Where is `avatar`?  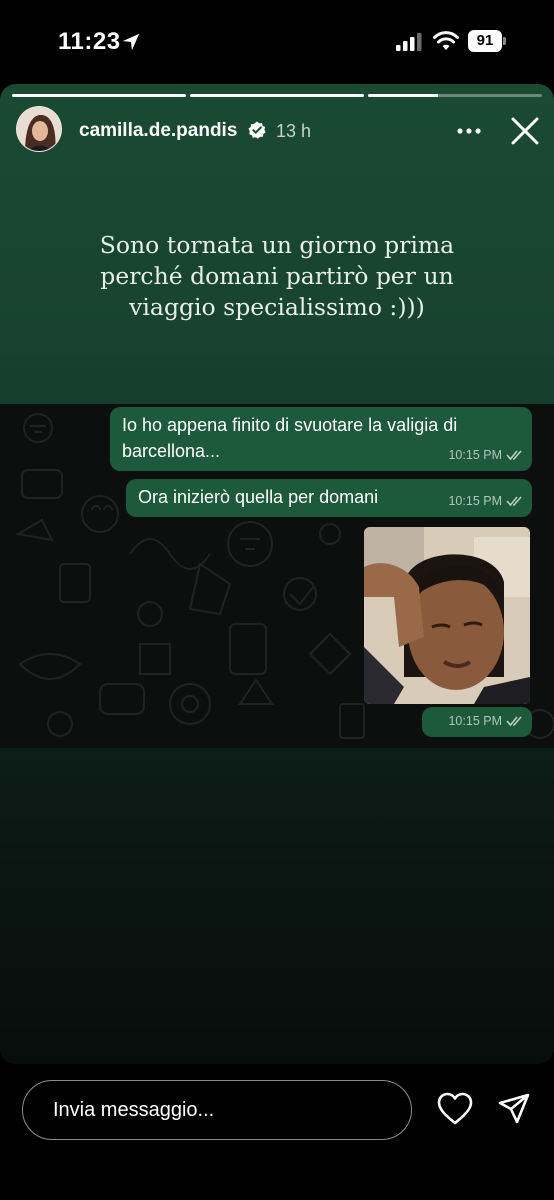
avatar is located at coordinates (39, 129).